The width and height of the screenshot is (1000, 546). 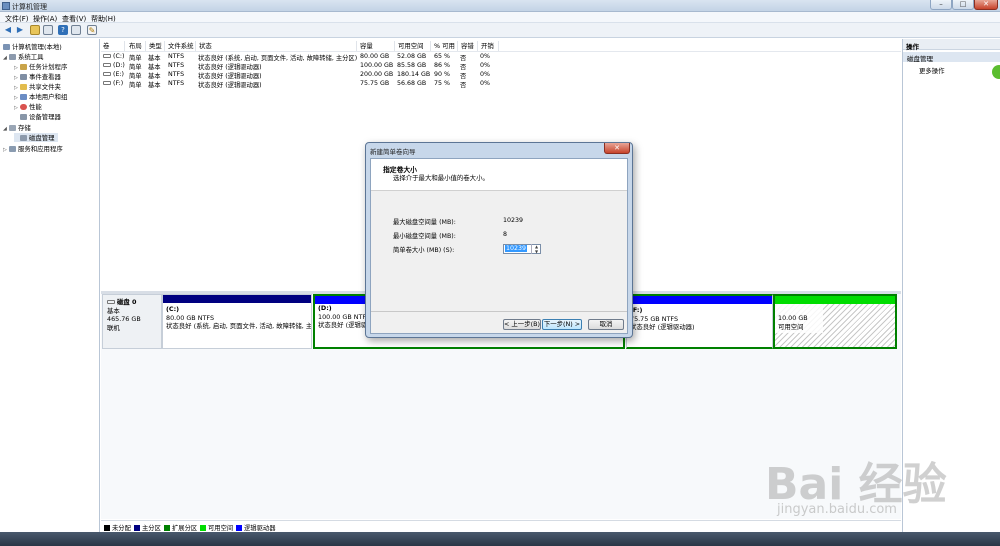 I want to click on col-volume: 卷, so click(x=113, y=46).